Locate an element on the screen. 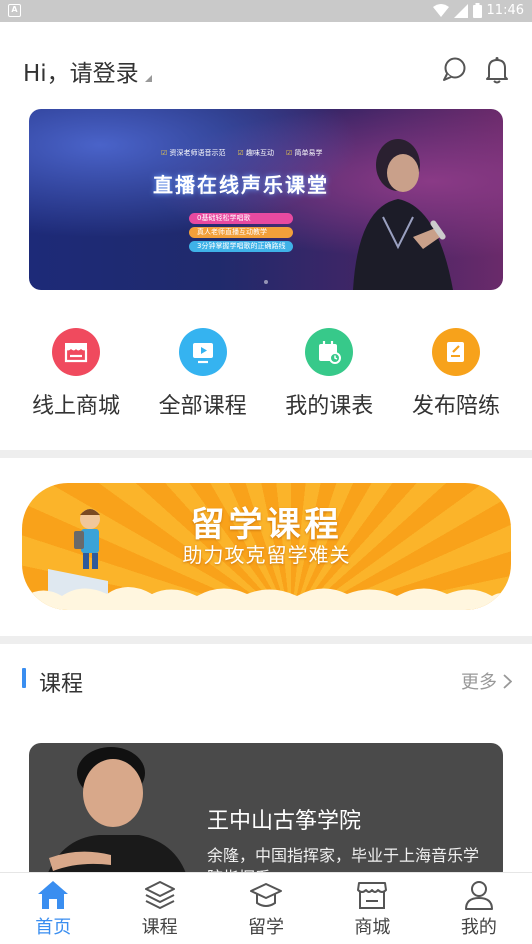 This screenshot has height=944, width=532. battery-icon is located at coordinates (477, 10).